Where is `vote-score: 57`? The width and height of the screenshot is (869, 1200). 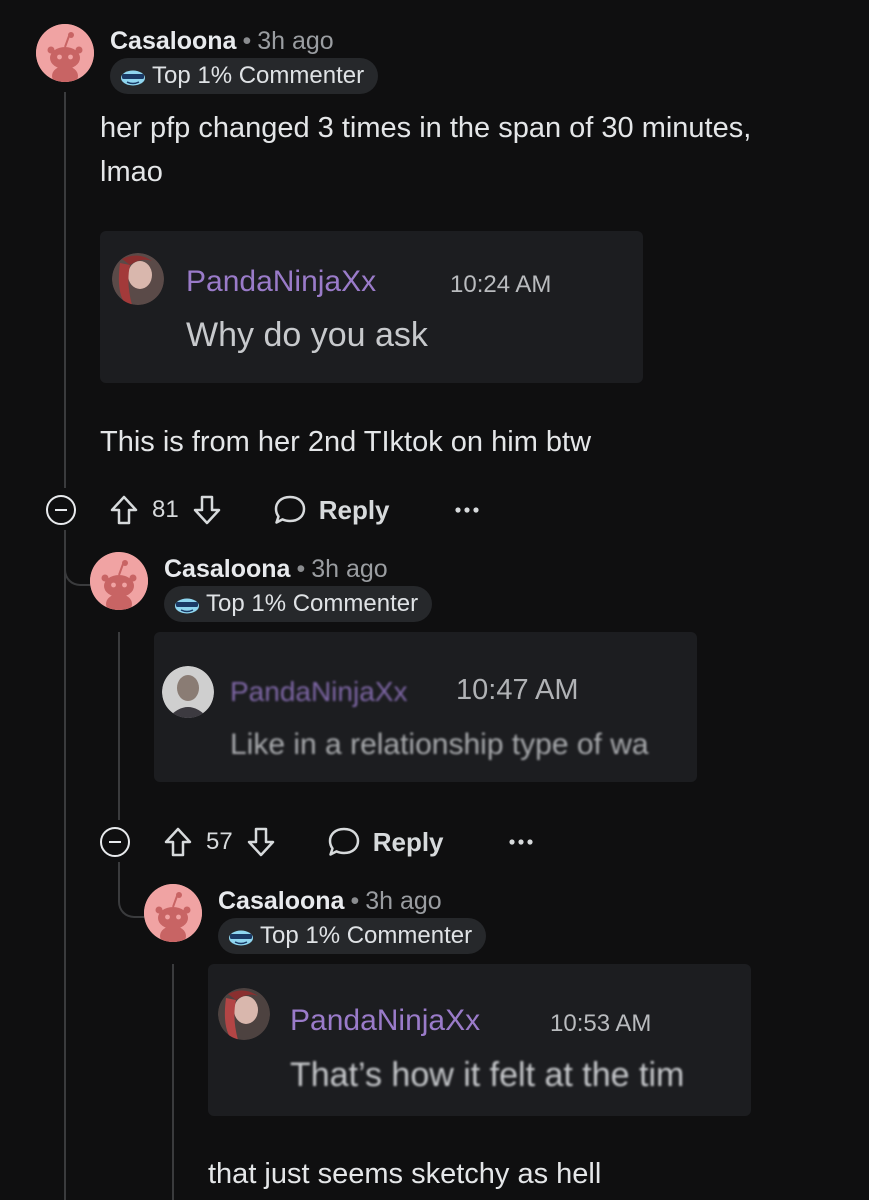
vote-score: 57 is located at coordinates (219, 841).